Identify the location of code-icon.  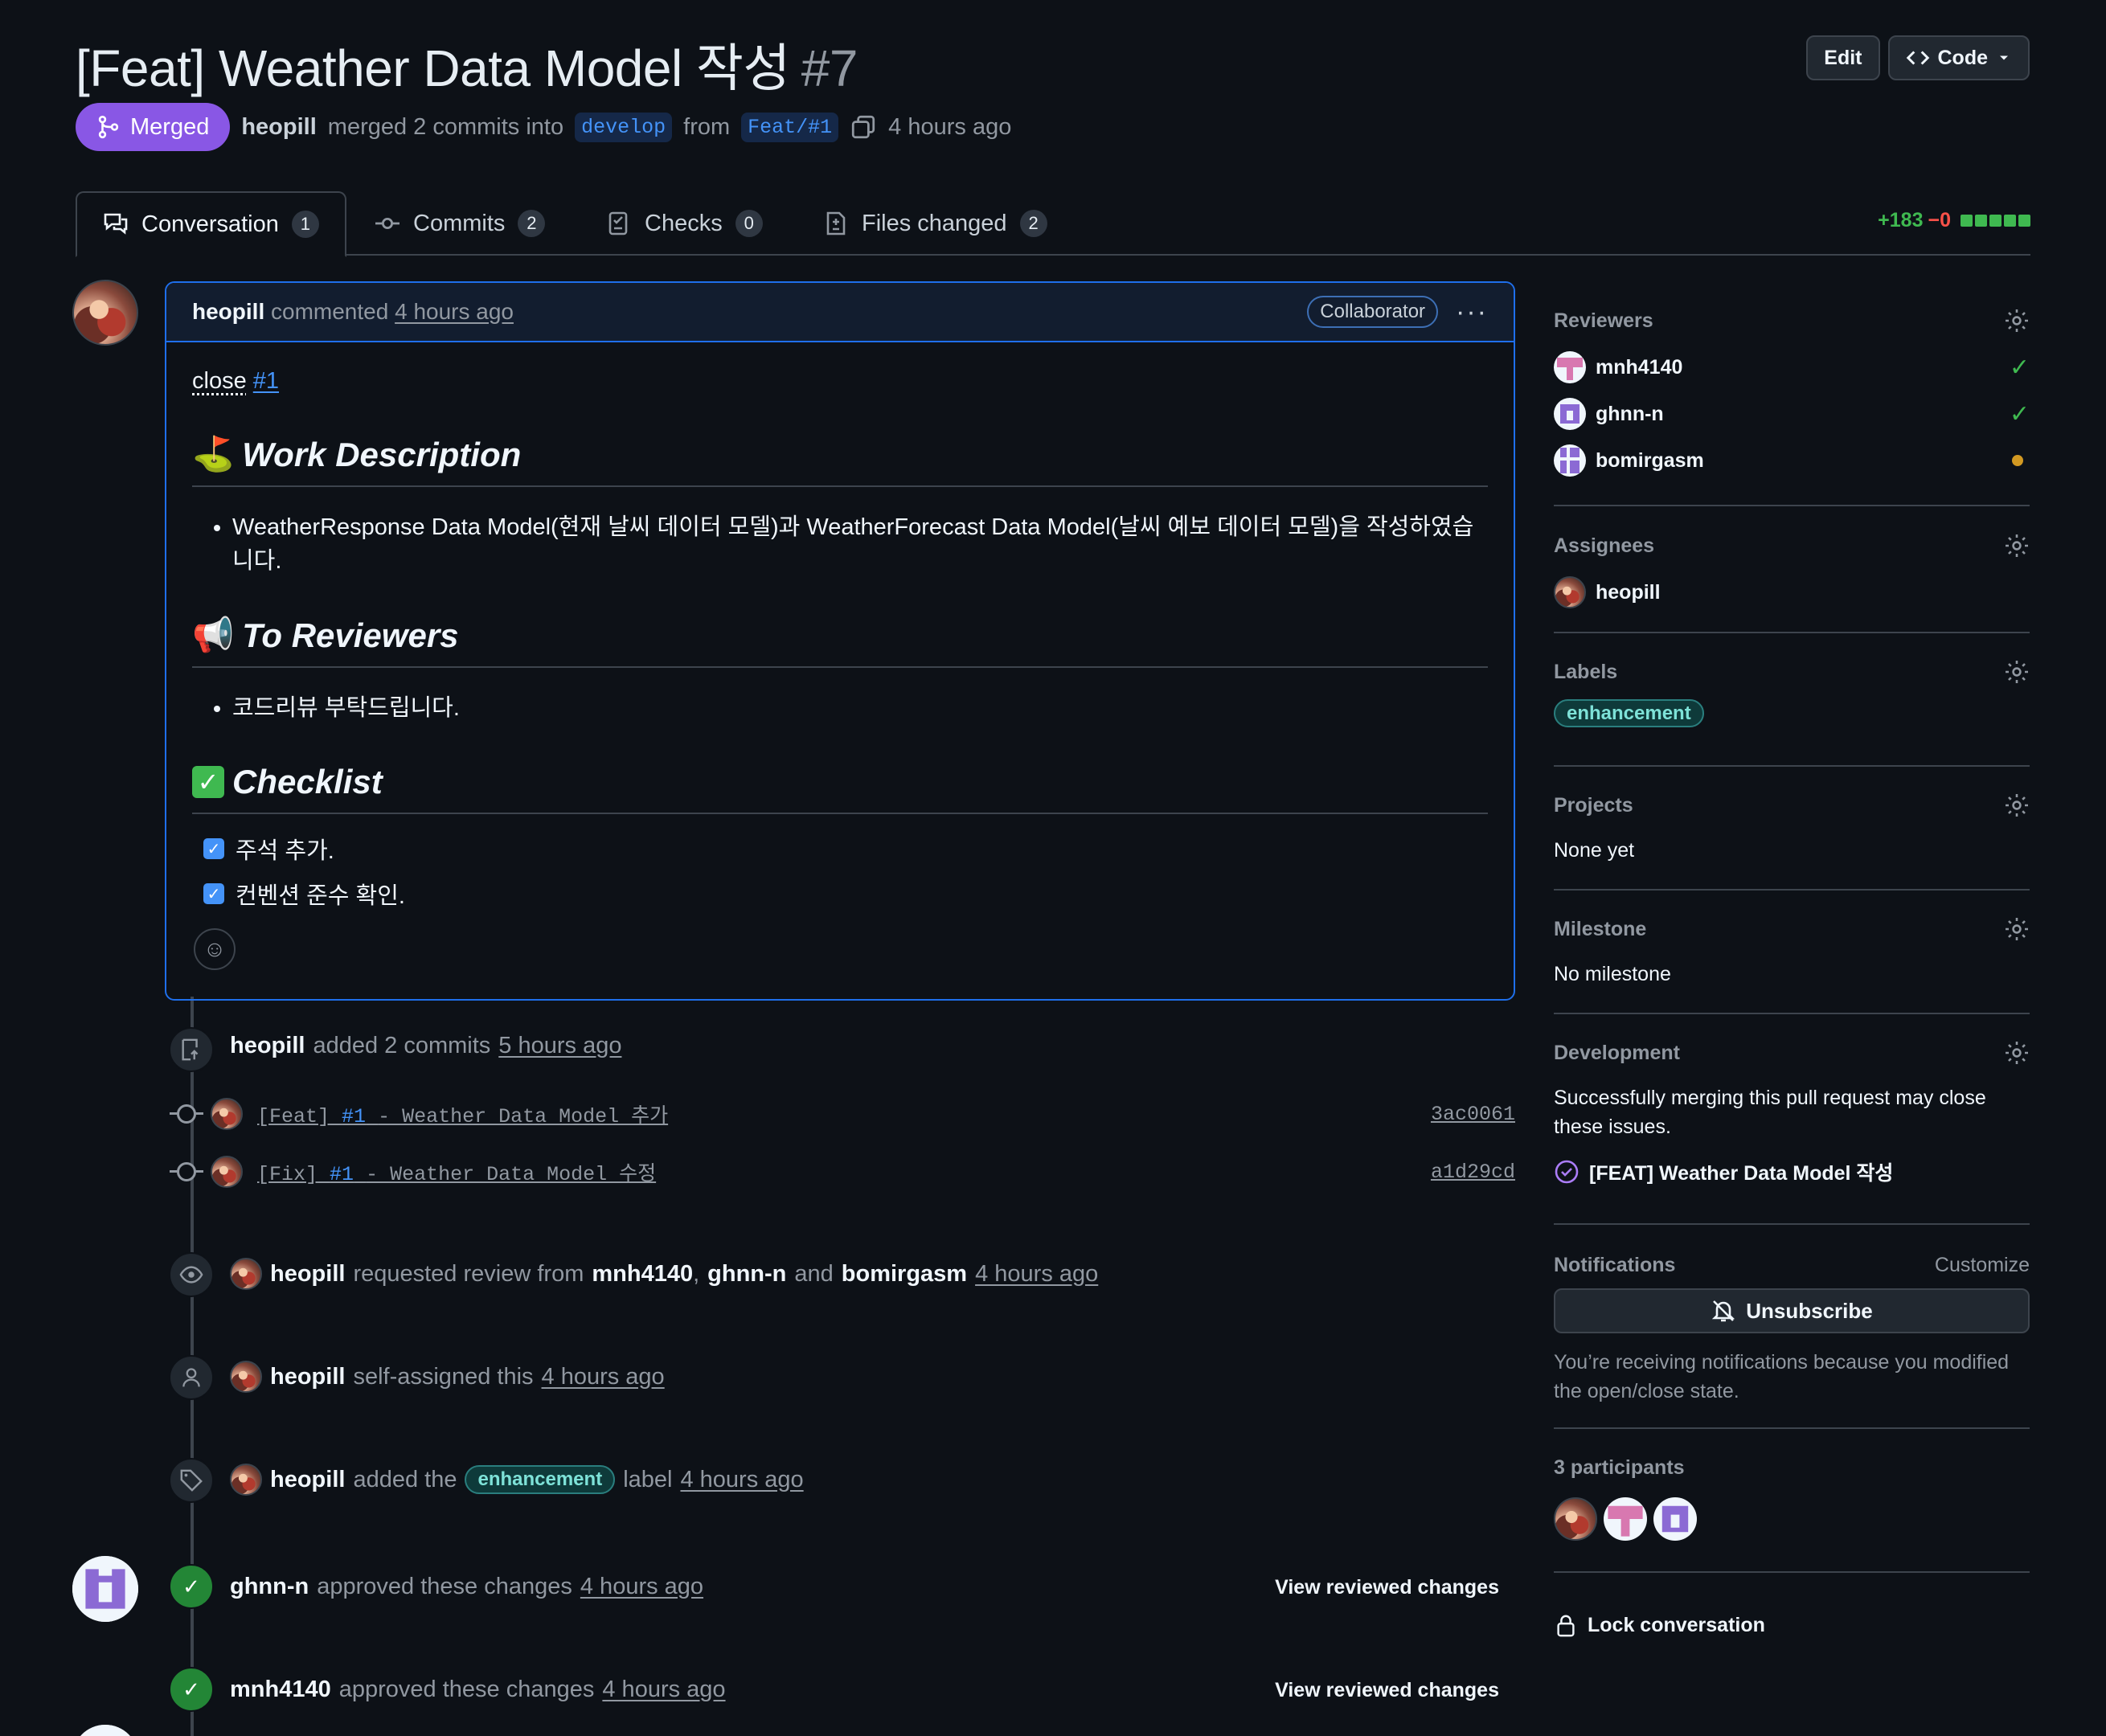
(1917, 58).